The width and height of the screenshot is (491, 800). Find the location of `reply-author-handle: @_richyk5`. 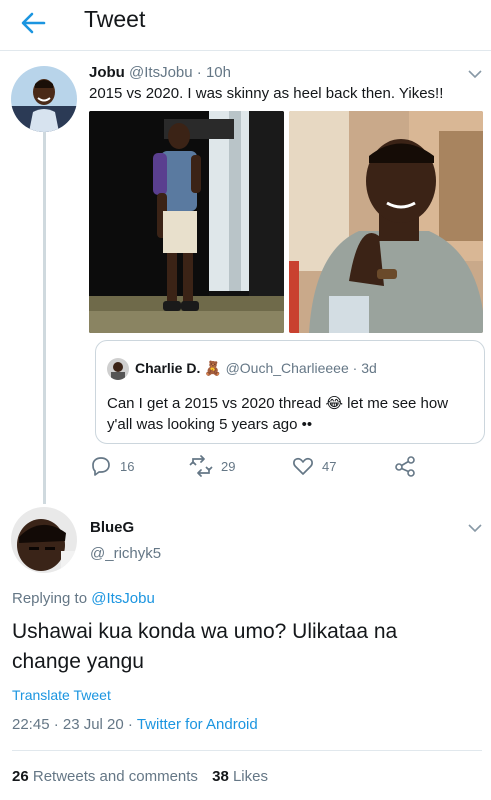

reply-author-handle: @_richyk5 is located at coordinates (125, 553).